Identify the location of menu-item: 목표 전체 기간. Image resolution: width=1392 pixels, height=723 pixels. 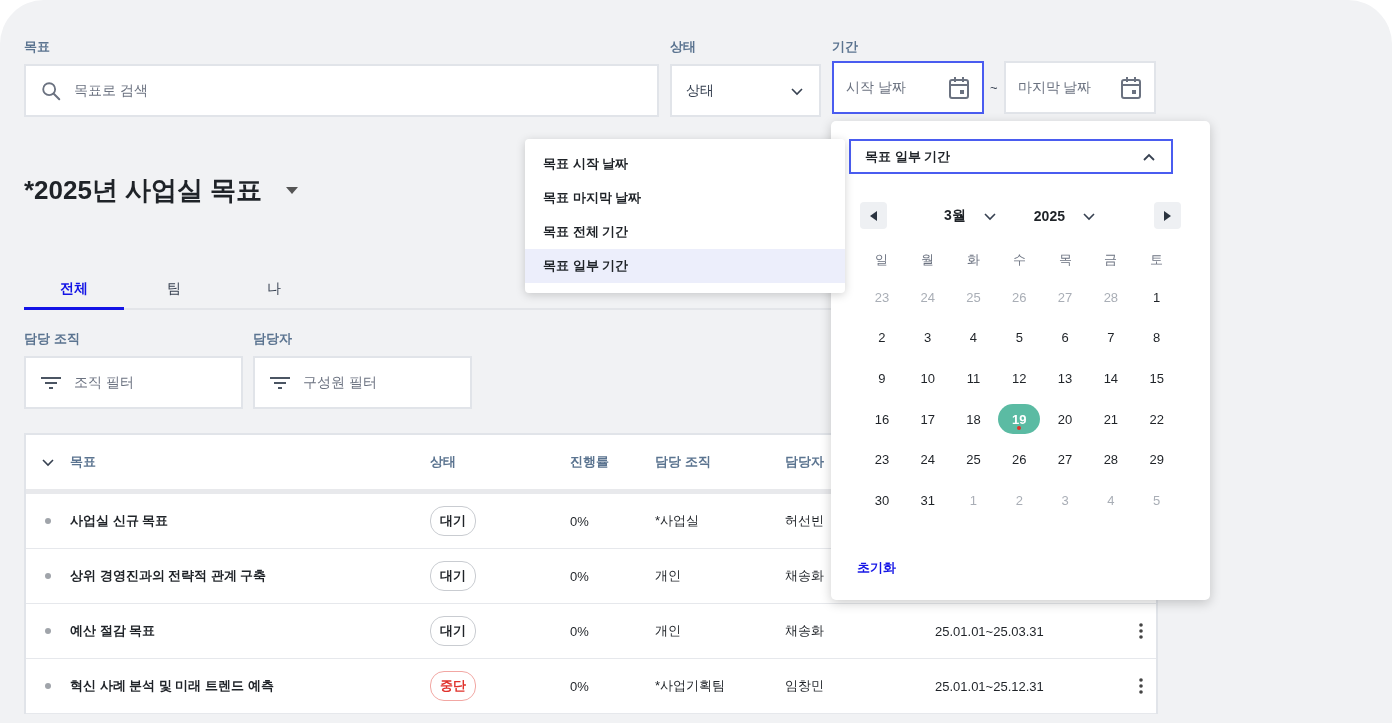
(685, 232).